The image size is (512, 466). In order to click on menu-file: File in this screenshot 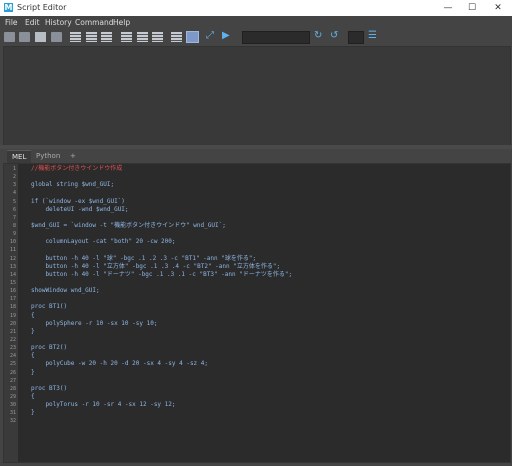, I will do `click(11, 22)`.